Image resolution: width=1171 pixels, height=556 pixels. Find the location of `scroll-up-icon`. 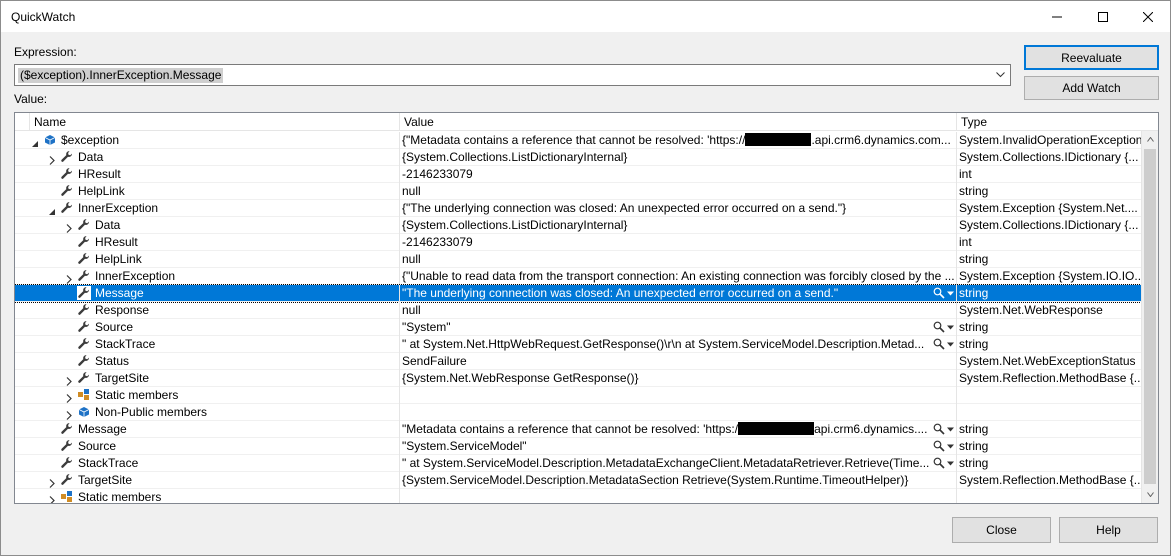

scroll-up-icon is located at coordinates (1150, 139).